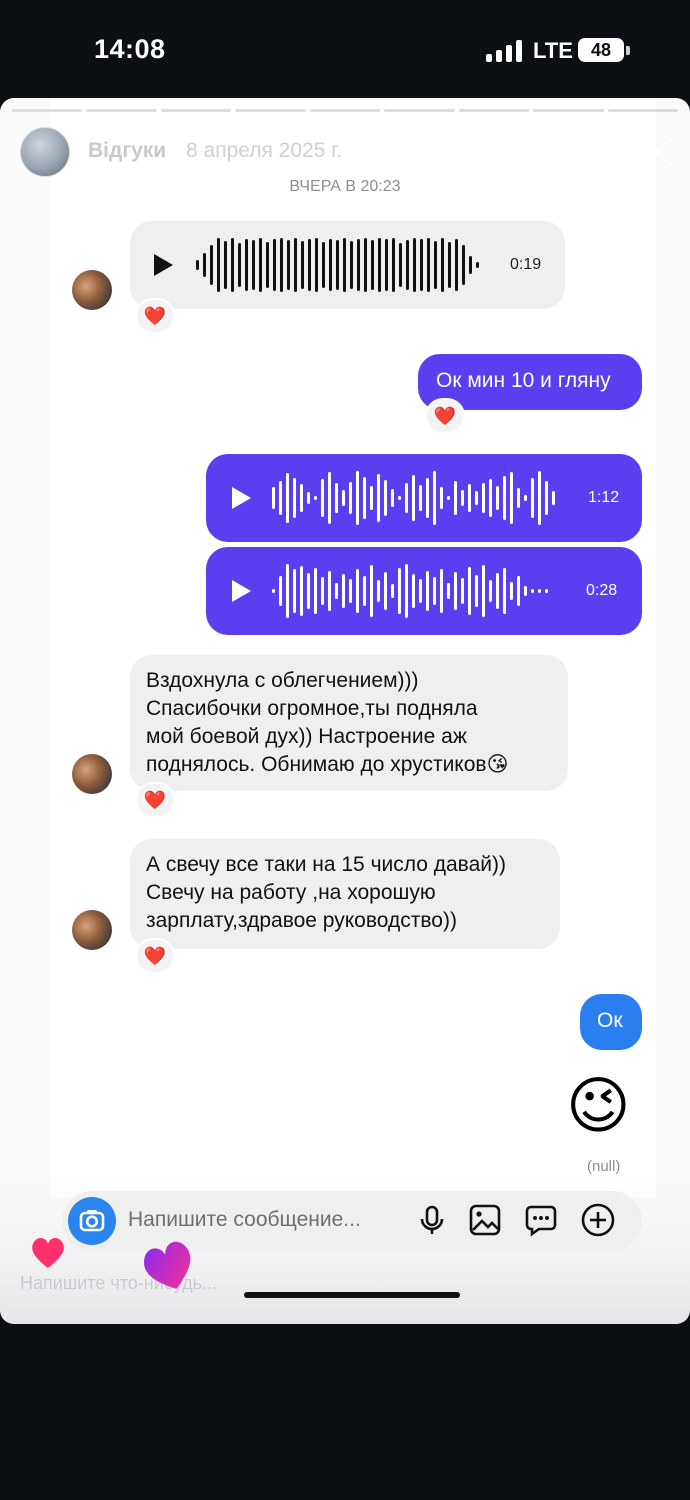 This screenshot has height=1500, width=690. What do you see at coordinates (282, 680) in the screenshot?
I see `message-line: Вздохнула с облегчением)))` at bounding box center [282, 680].